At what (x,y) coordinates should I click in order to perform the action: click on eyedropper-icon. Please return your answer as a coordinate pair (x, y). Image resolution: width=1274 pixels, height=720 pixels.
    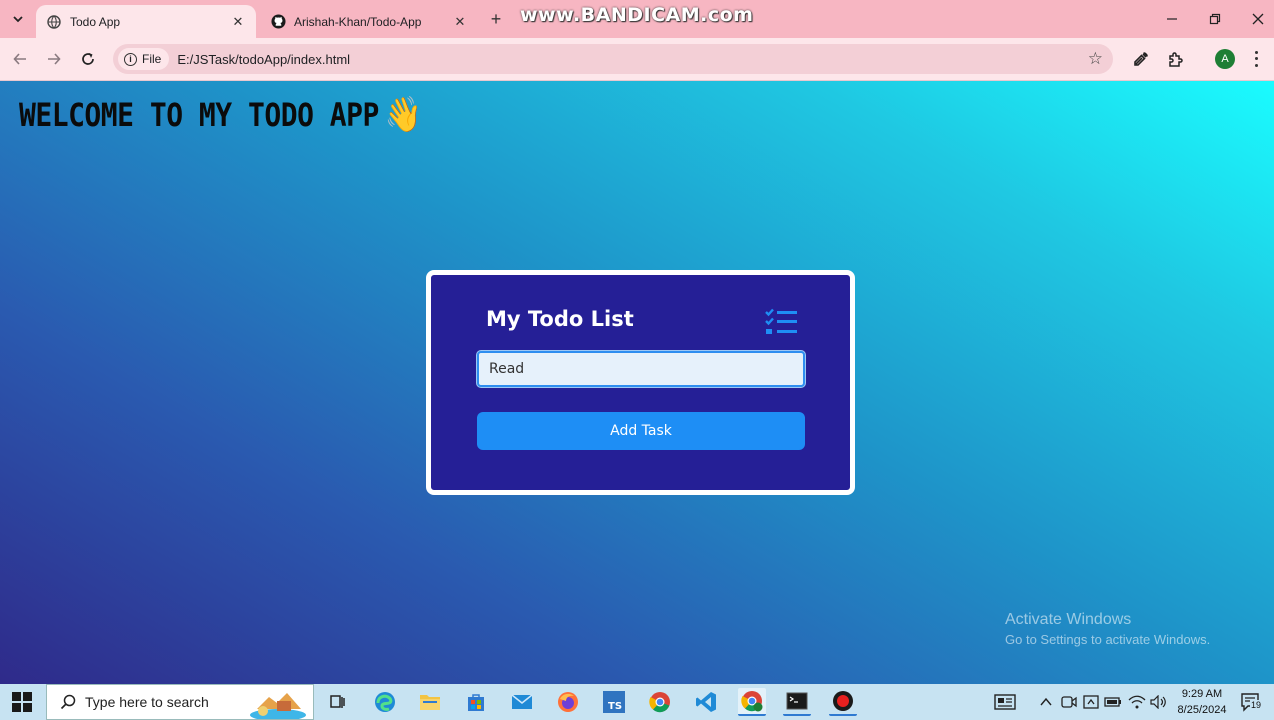
    Looking at the image, I should click on (1141, 59).